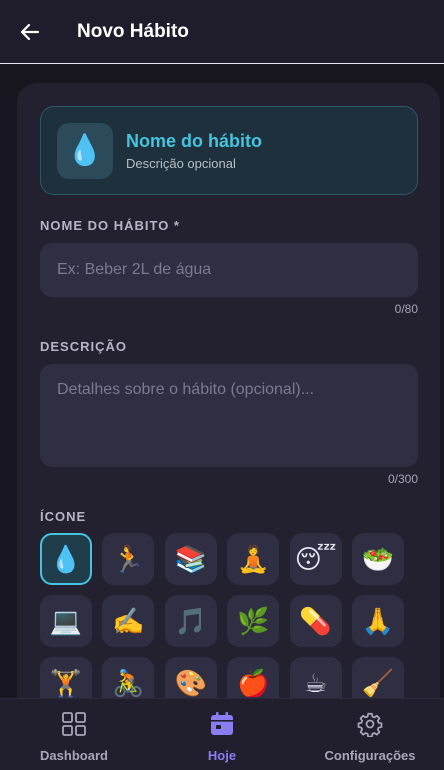  What do you see at coordinates (74, 724) in the screenshot?
I see `grid-icon` at bounding box center [74, 724].